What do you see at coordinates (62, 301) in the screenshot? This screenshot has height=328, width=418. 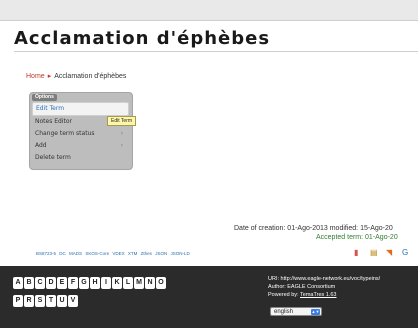 I see `letter-u-link: U` at bounding box center [62, 301].